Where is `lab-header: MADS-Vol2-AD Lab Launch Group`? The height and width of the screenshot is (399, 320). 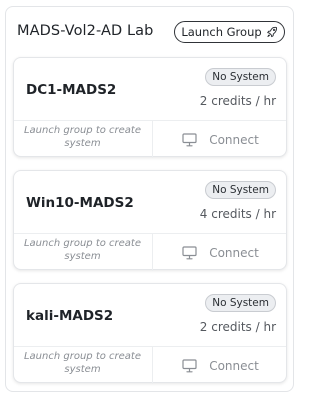
lab-header: MADS-Vol2-AD Lab Launch Group is located at coordinates (149, 32).